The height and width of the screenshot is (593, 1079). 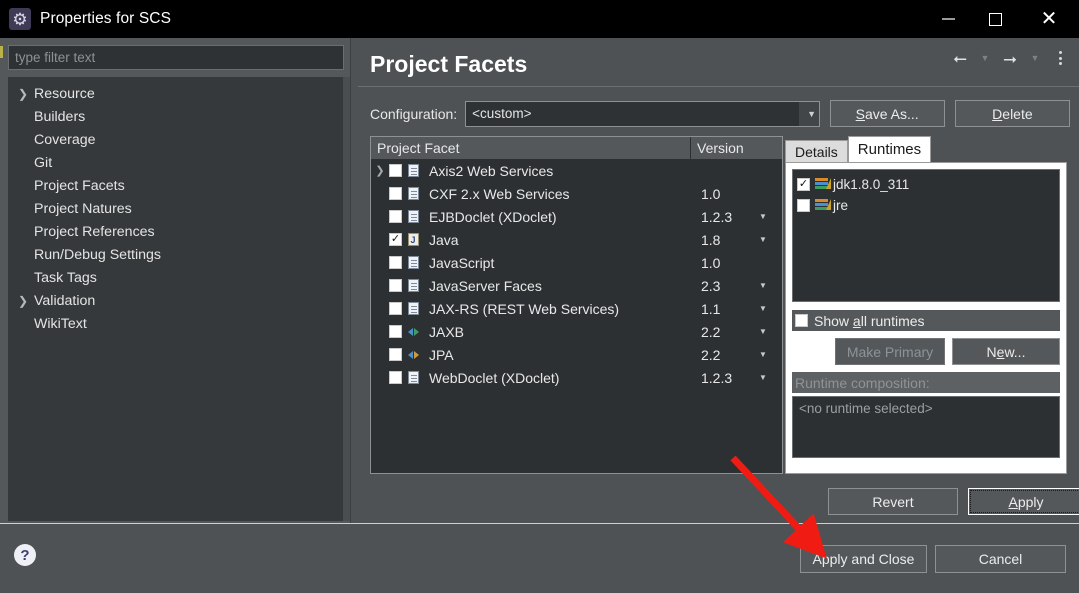 What do you see at coordinates (995, 19) in the screenshot?
I see `maximize-button` at bounding box center [995, 19].